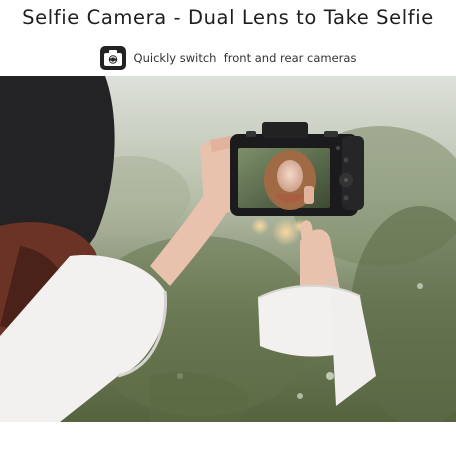  What do you see at coordinates (228, 17) in the screenshot?
I see `headline: Selfie Camera - Dual Lens to Take Selfie` at bounding box center [228, 17].